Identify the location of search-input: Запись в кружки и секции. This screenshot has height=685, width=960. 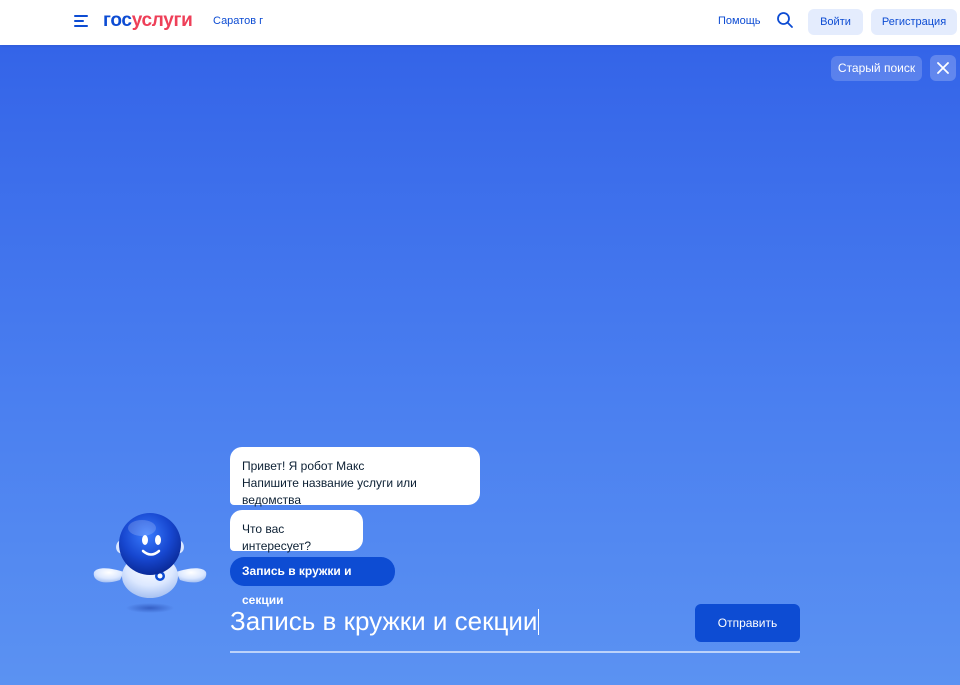
(455, 621).